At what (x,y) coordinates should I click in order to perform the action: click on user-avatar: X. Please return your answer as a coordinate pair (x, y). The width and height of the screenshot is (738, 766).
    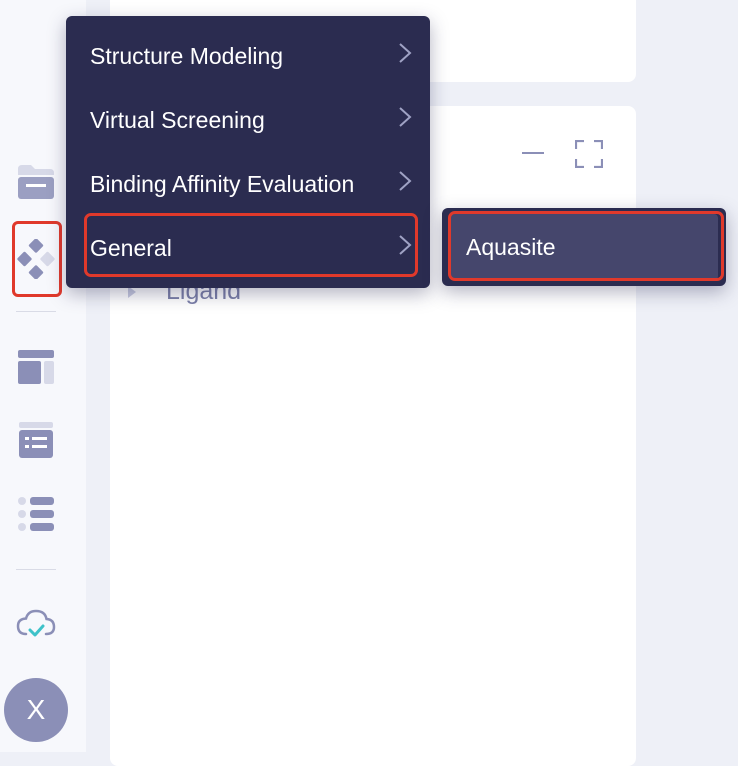
    Looking at the image, I should click on (36, 710).